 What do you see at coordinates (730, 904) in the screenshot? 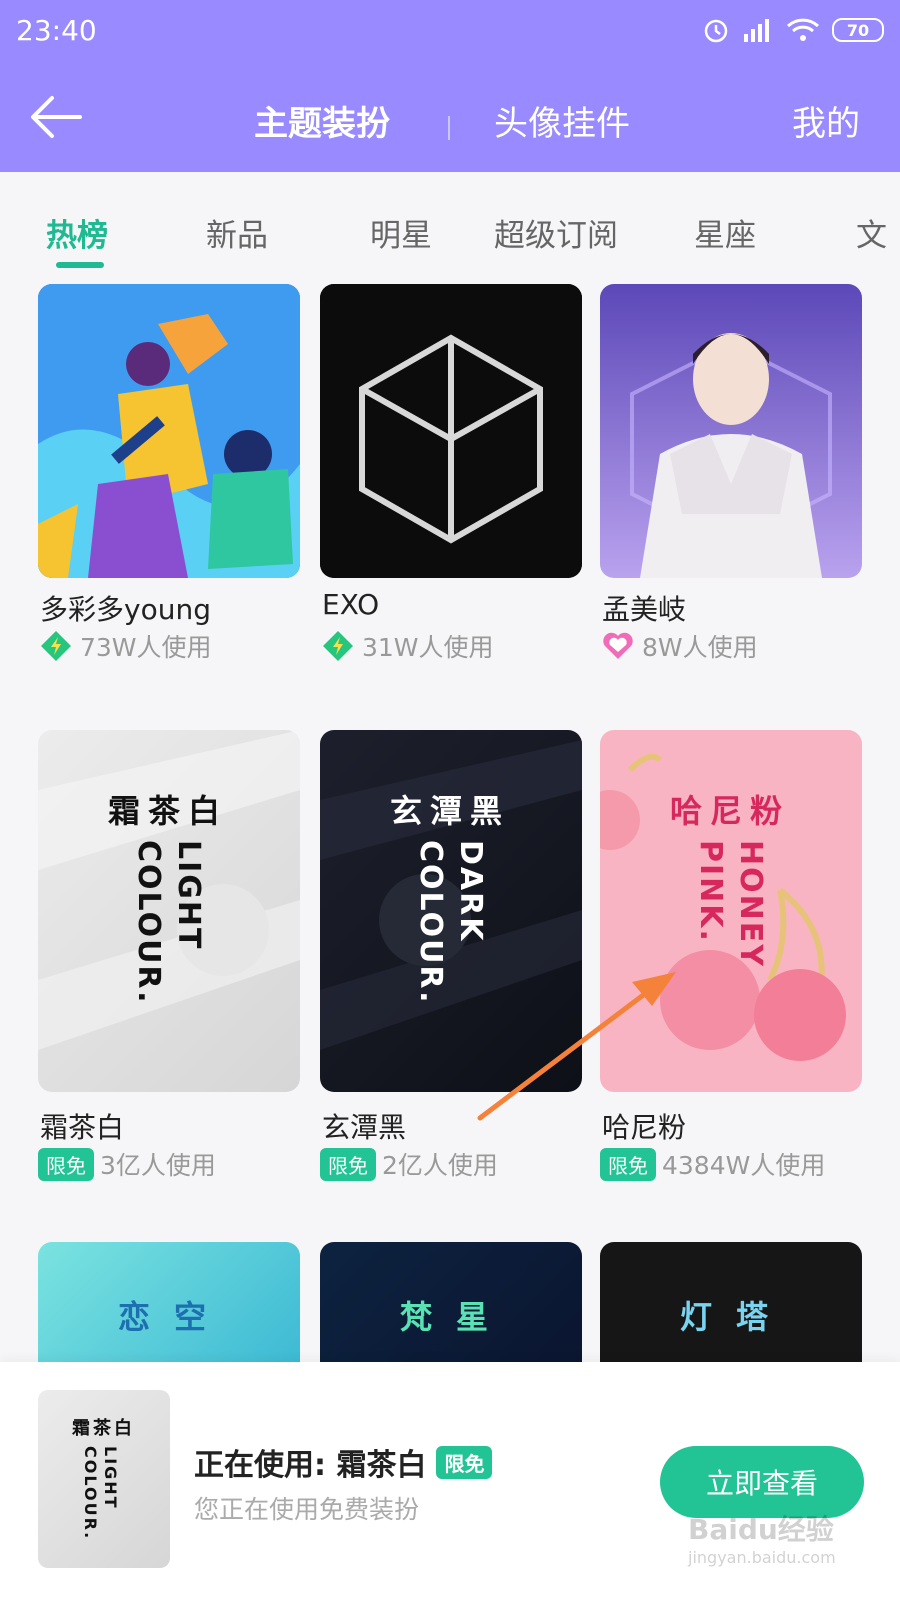
I see `thumb-en-label: HONEY PINK.` at bounding box center [730, 904].